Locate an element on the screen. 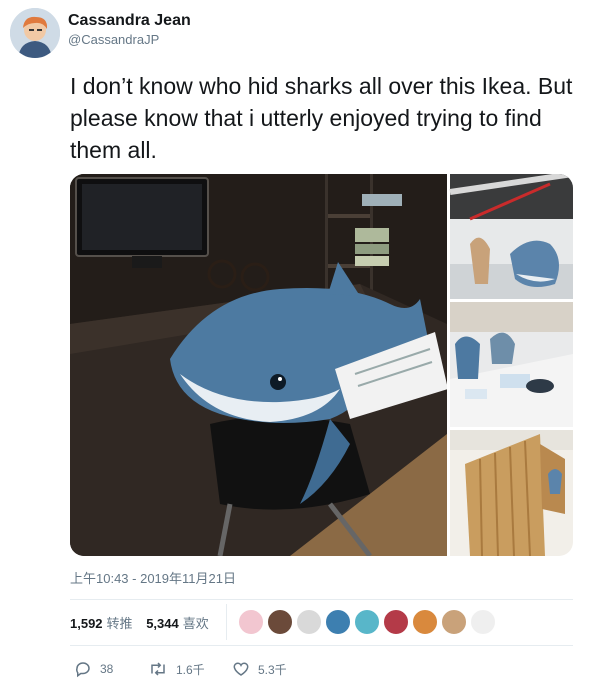 The image size is (598, 687). retweet-button: 1.6千 is located at coordinates (176, 669).